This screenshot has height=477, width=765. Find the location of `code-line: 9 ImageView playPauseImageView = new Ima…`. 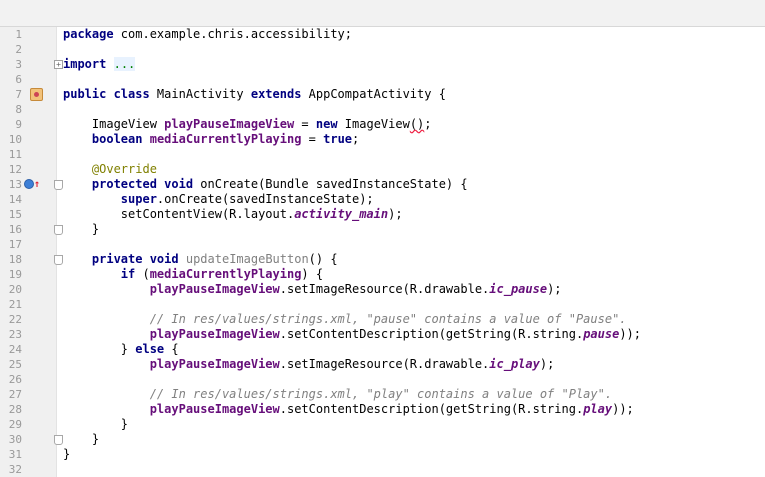

code-line: 9 ImageView playPauseImageView = new Ima… is located at coordinates (382, 124).